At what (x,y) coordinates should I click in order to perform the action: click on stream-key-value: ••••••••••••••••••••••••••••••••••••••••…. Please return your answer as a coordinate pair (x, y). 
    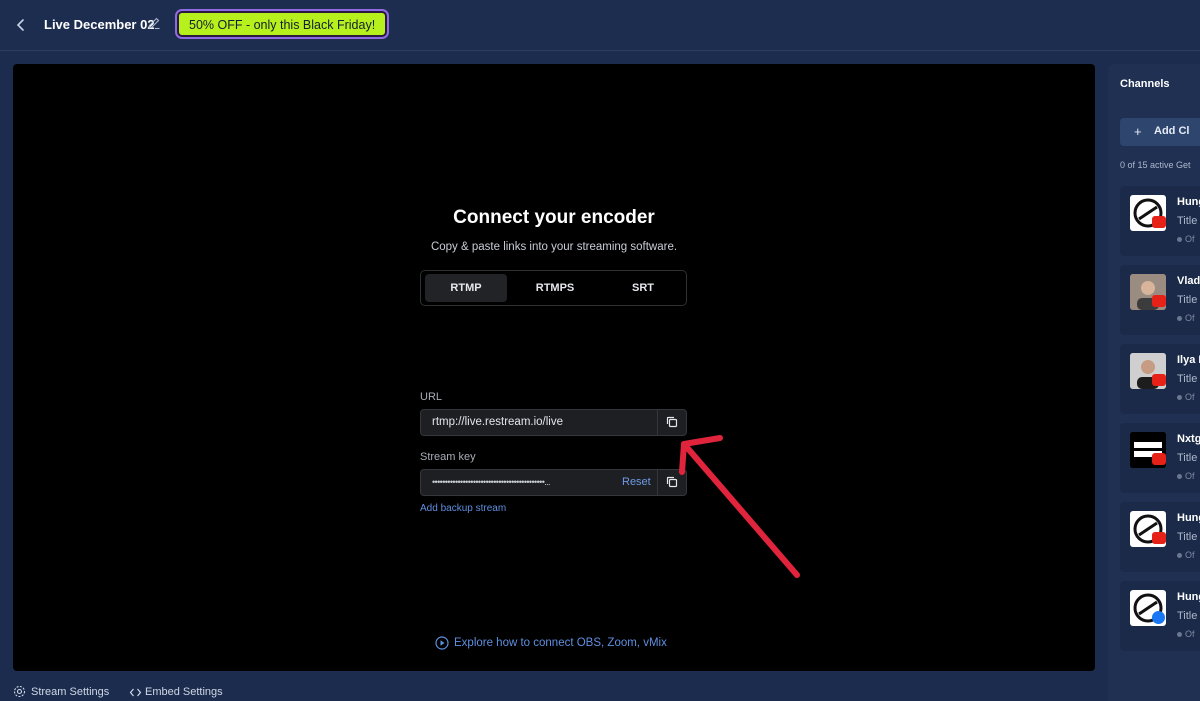
    Looking at the image, I should click on (491, 482).